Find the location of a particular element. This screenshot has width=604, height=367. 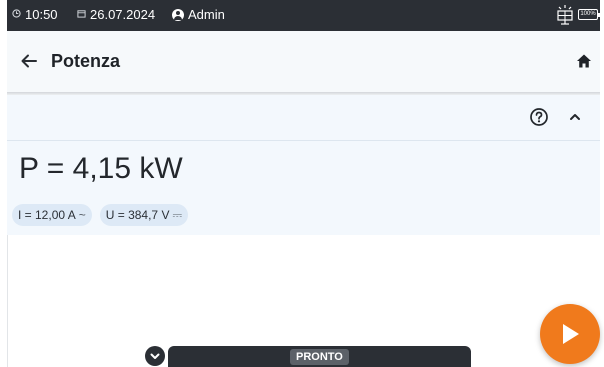

reading-chips: I = 12,00 A ~ U = 384,7 V ⎓ is located at coordinates (100, 215).